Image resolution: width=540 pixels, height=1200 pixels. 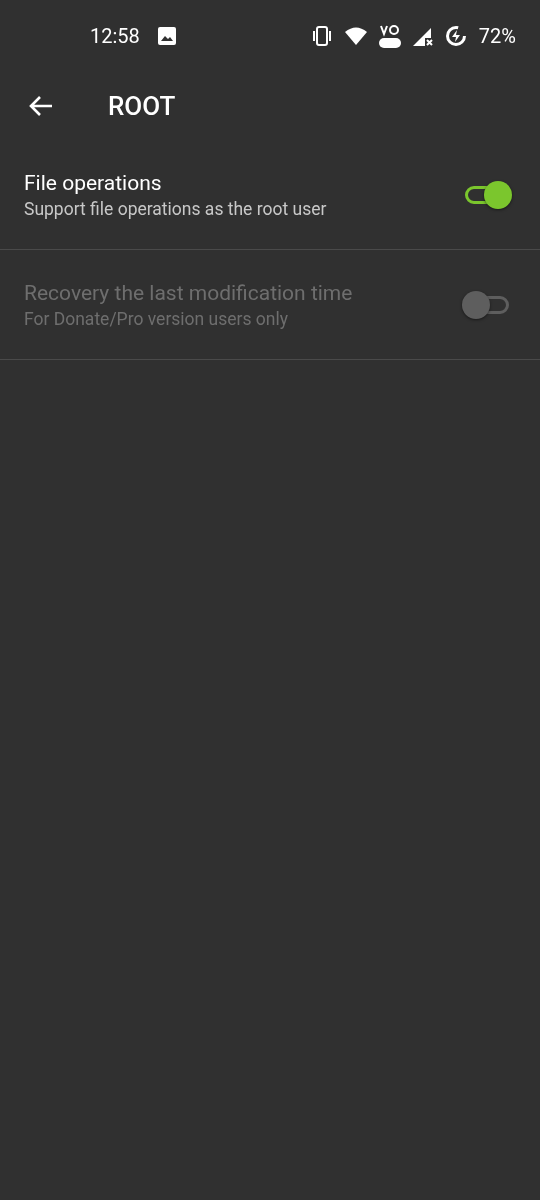 What do you see at coordinates (176, 208) in the screenshot?
I see `setting-summary: Support file operations as the root user` at bounding box center [176, 208].